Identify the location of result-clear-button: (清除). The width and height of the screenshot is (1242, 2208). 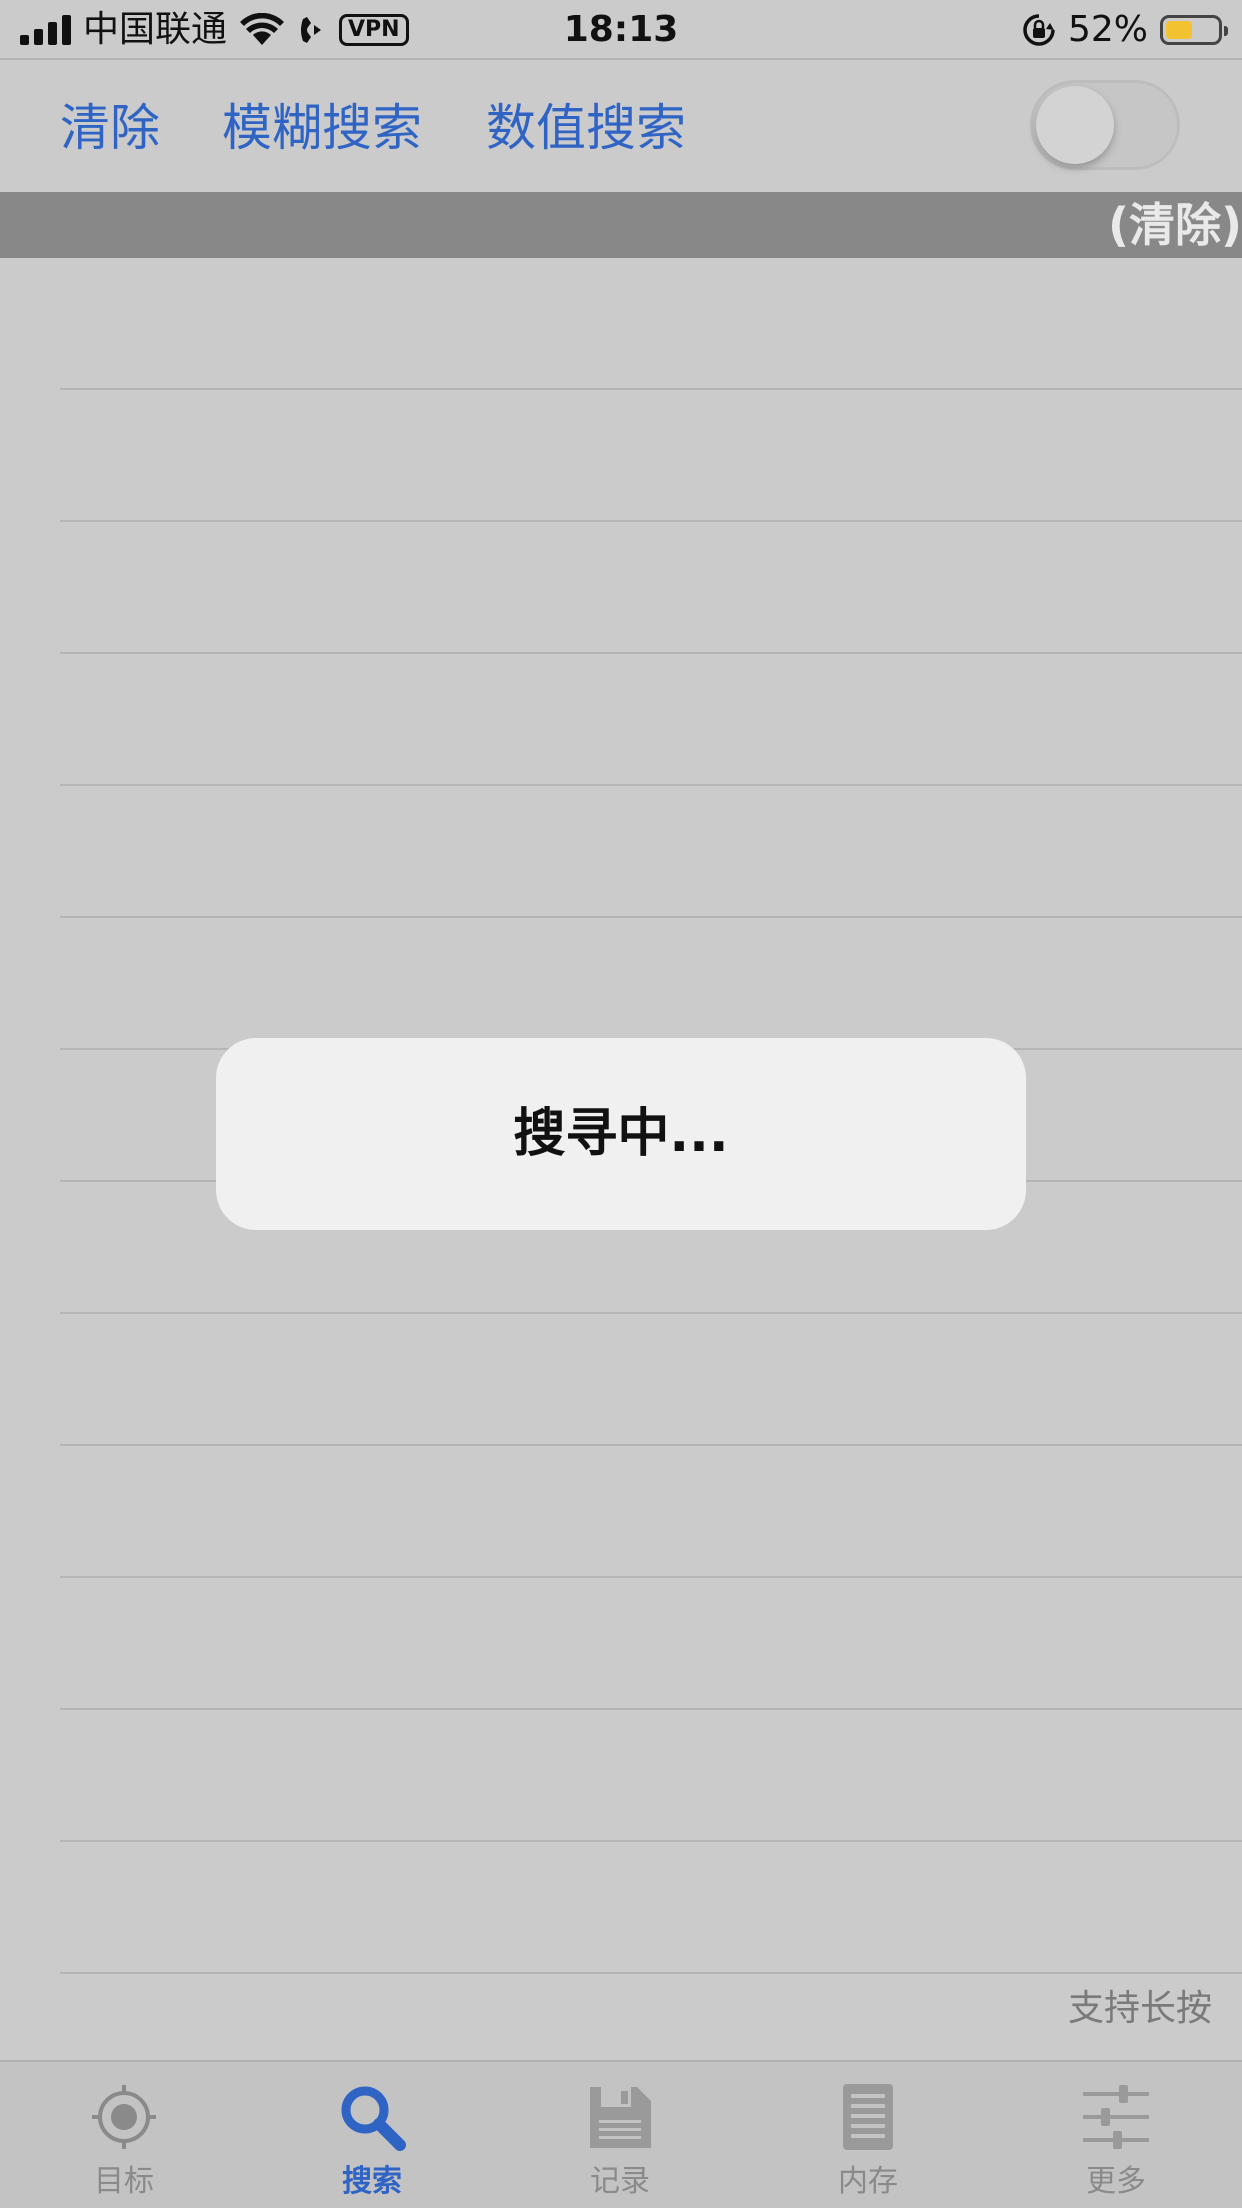
(1175, 225).